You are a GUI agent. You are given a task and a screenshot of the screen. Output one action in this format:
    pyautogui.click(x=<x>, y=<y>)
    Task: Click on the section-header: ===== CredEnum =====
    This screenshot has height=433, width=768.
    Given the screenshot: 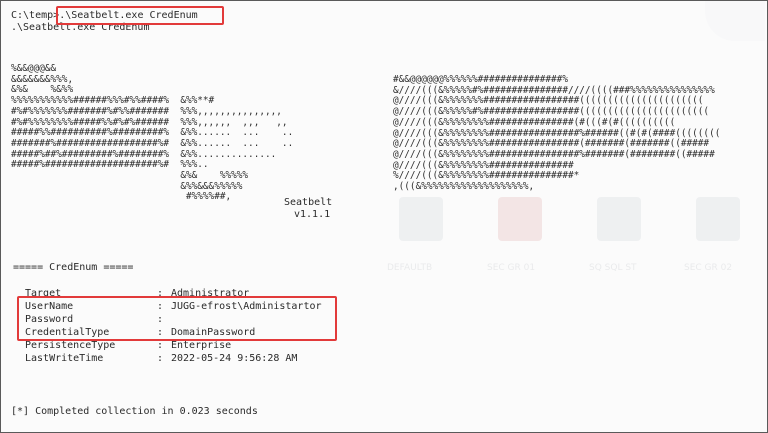 What is the action you would take?
    pyautogui.click(x=73, y=267)
    